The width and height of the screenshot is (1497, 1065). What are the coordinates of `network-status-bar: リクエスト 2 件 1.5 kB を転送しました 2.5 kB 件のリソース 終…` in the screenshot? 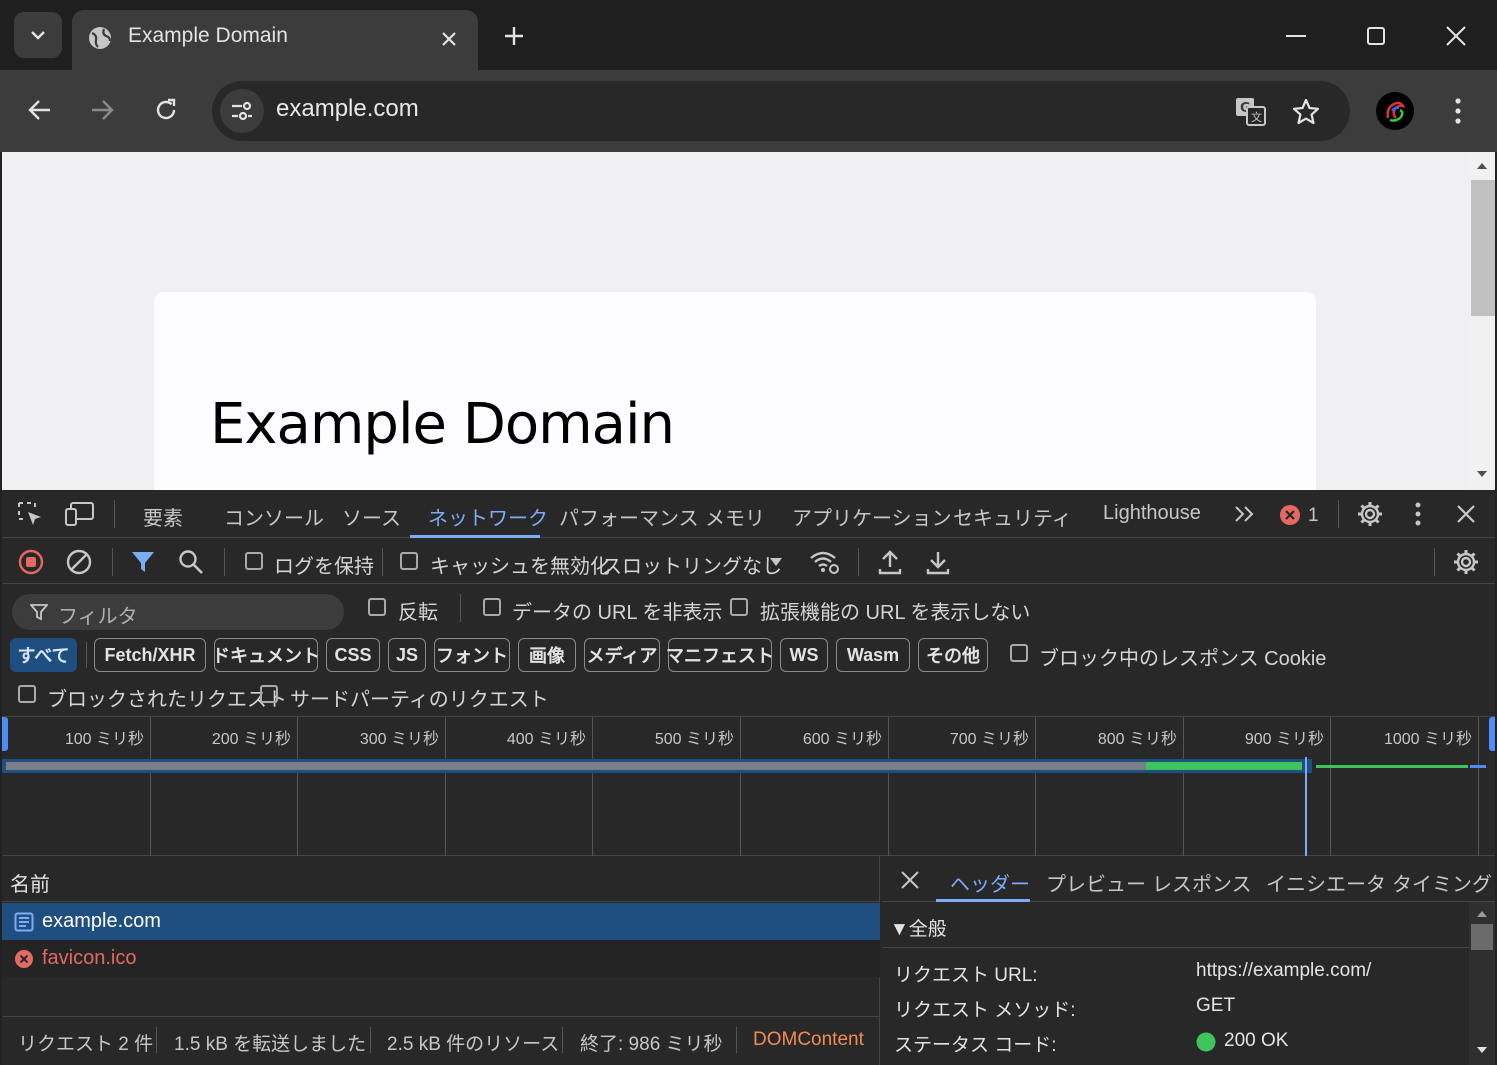 It's located at (441, 1040).